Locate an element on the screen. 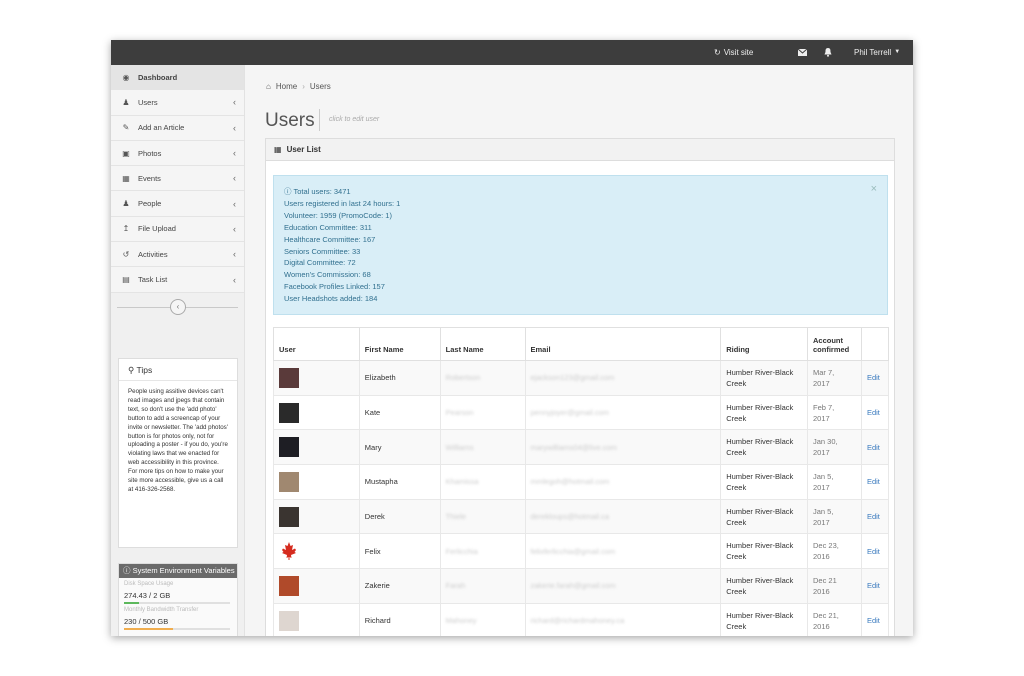  sidebar-item-activities: ↺ Activities ‹ is located at coordinates (177, 255).